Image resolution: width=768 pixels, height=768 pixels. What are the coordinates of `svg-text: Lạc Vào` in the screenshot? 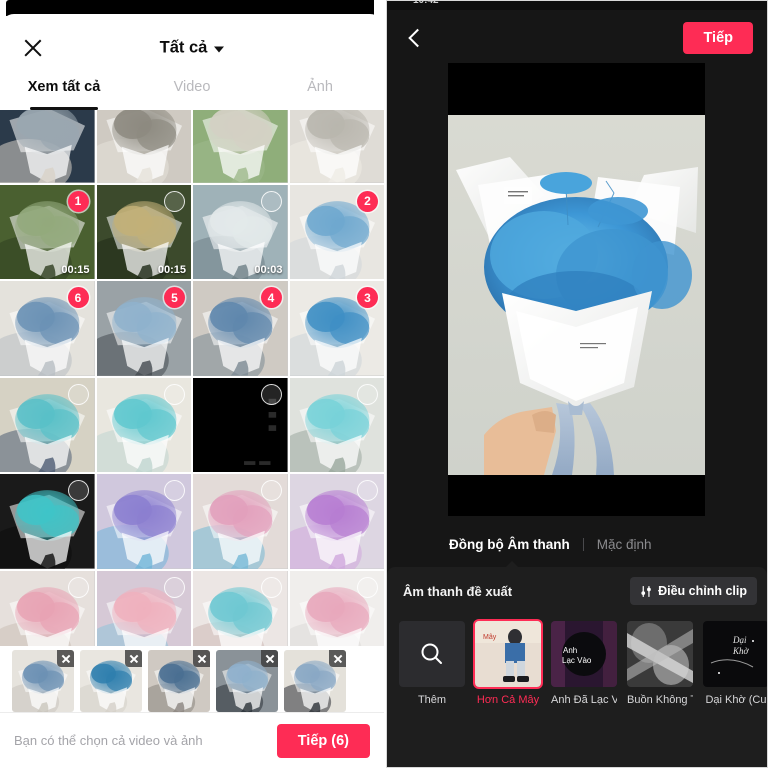 It's located at (577, 660).